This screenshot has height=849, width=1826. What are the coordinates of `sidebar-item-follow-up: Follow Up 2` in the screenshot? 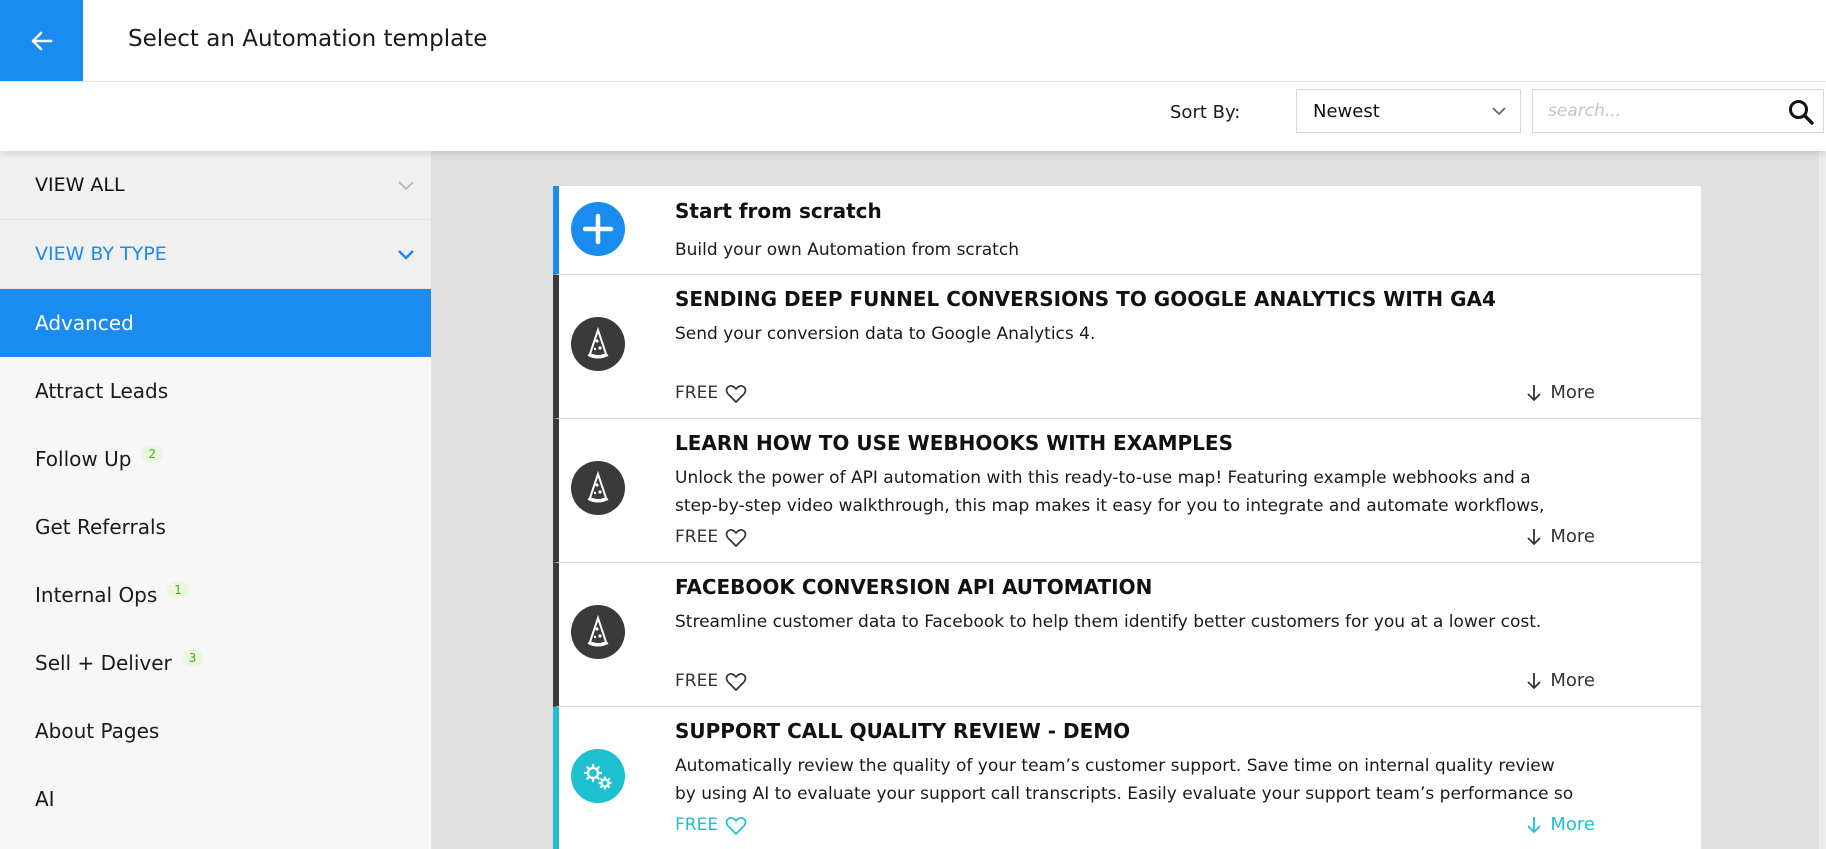 It's located at (215, 459).